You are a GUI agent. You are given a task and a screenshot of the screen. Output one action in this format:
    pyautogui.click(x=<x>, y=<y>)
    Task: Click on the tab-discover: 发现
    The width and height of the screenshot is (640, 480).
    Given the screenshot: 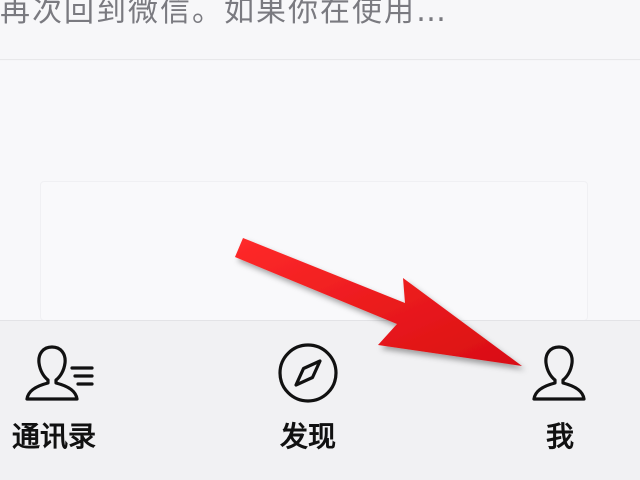 What is the action you would take?
    pyautogui.click(x=315, y=400)
    